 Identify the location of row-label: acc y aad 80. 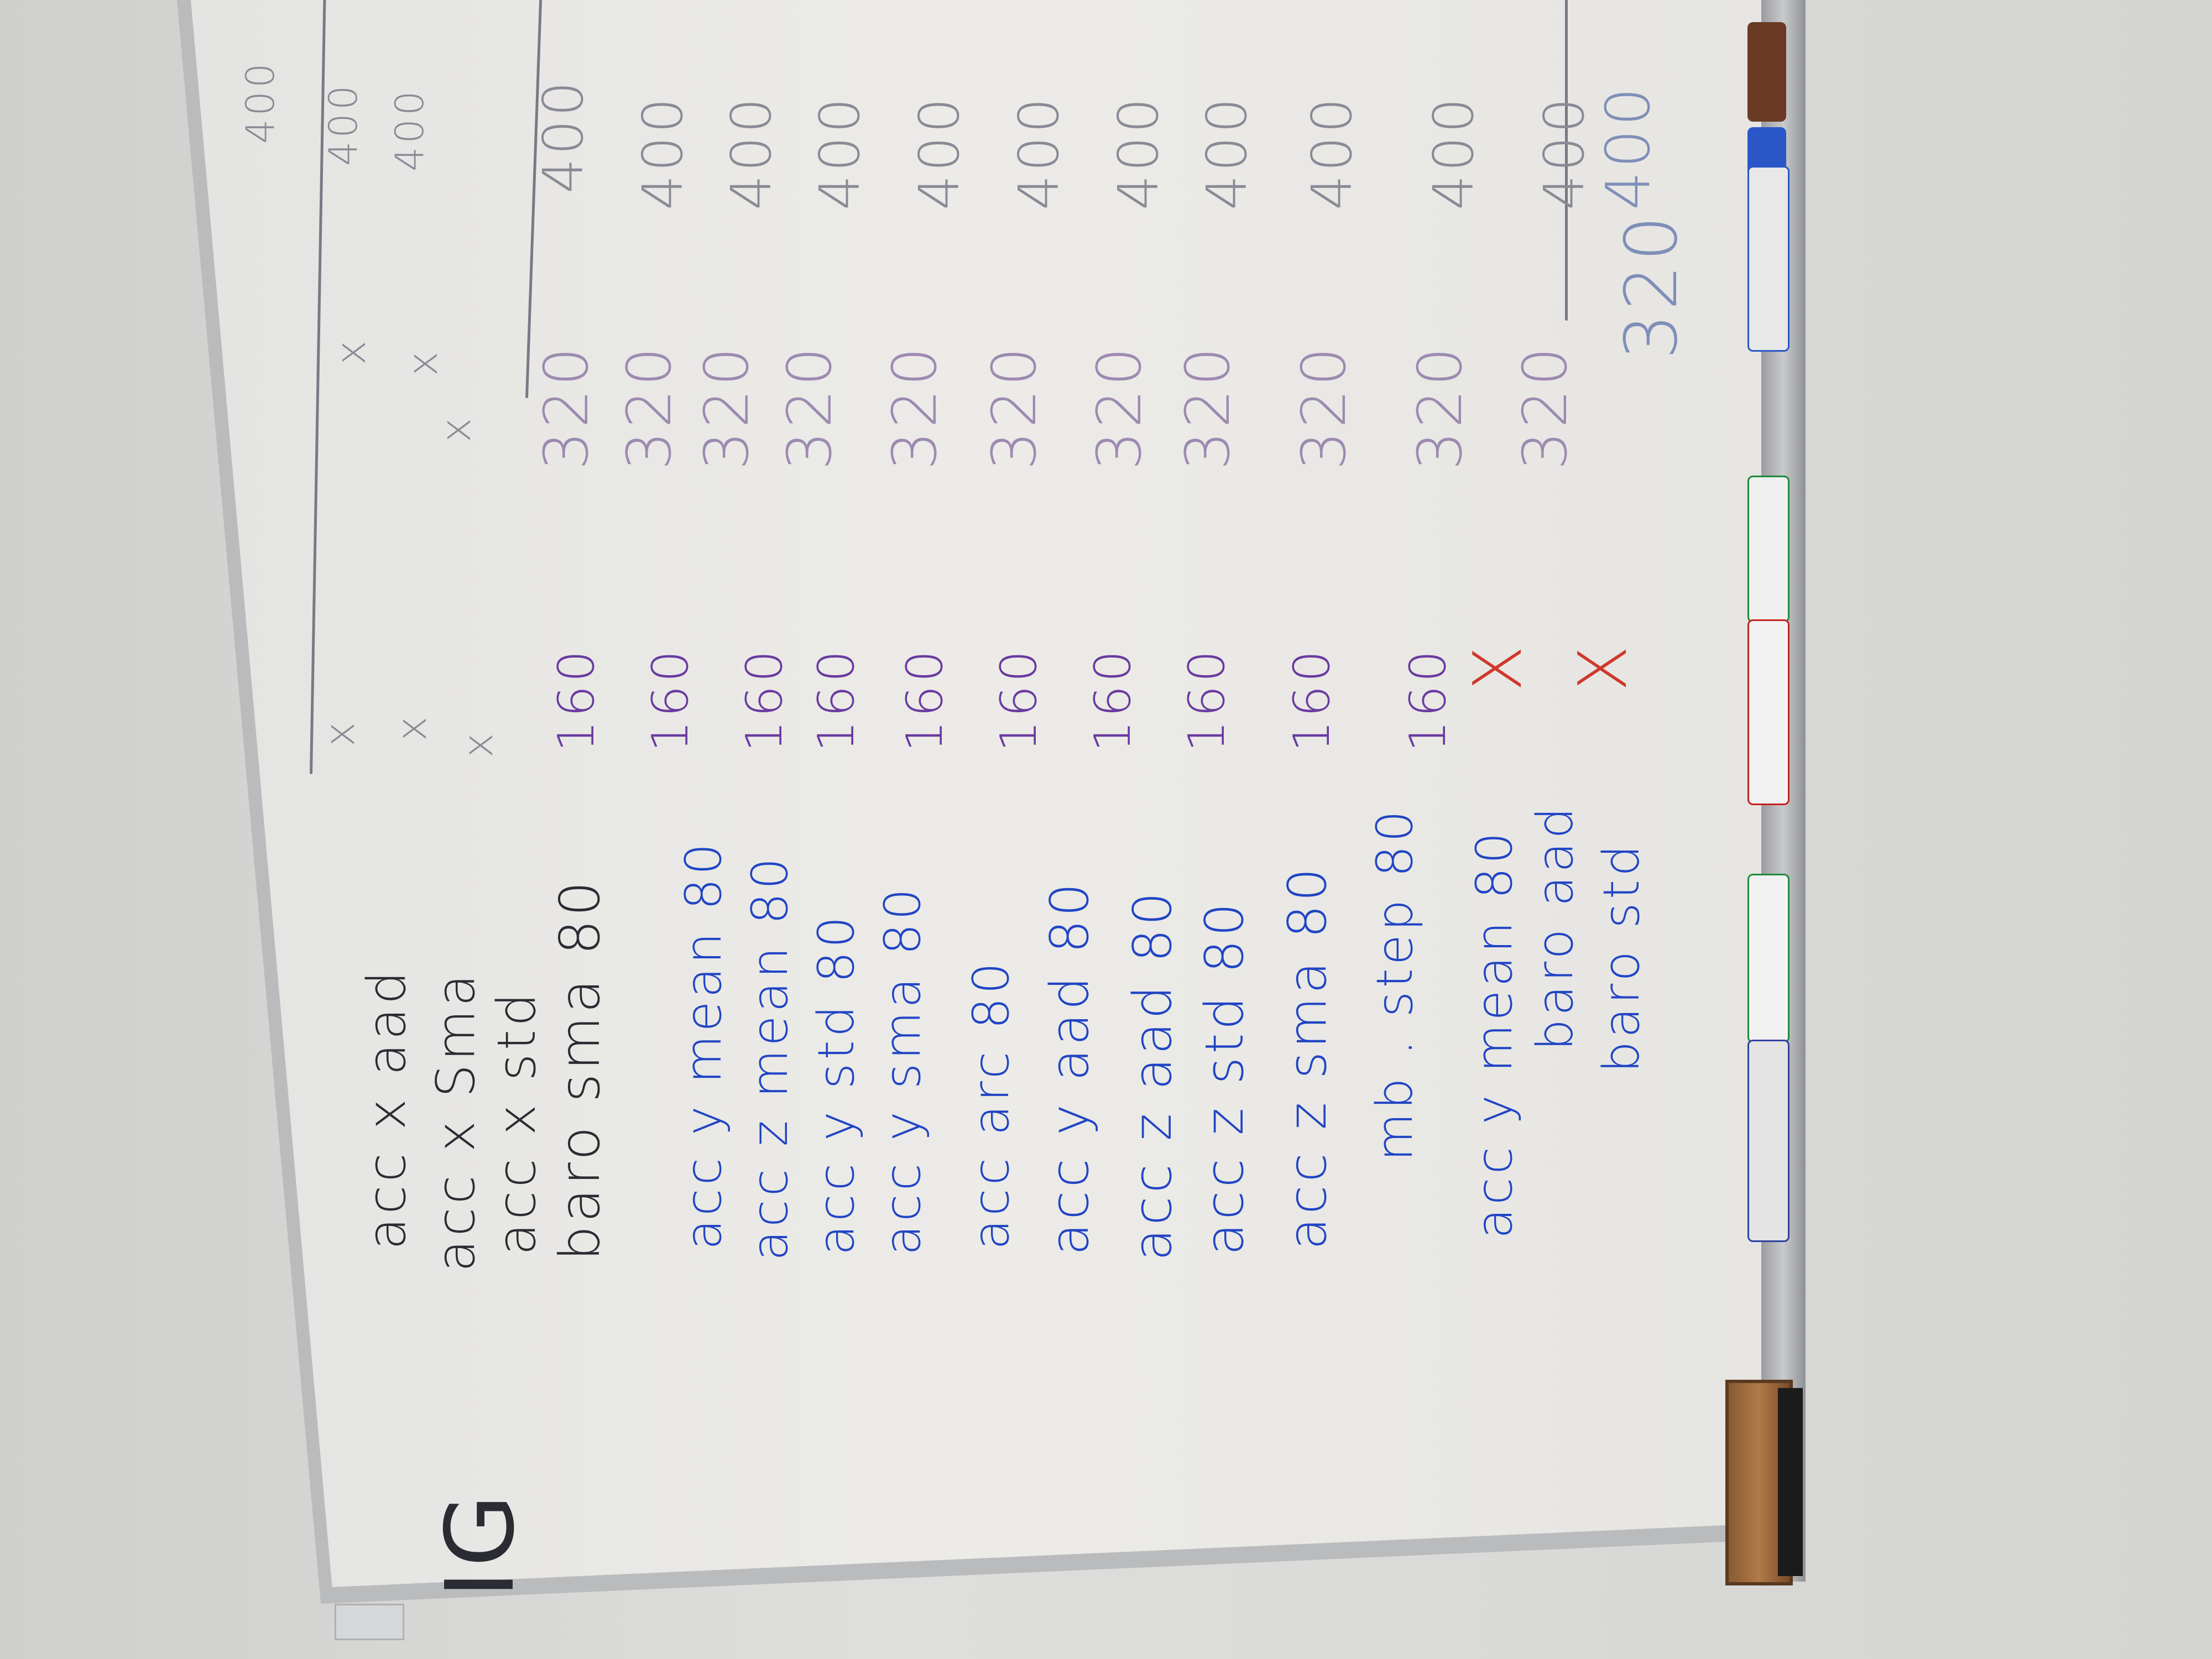
(1070, 1067).